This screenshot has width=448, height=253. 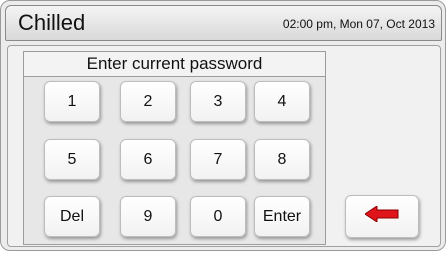 I want to click on key-7: 7, so click(x=218, y=159).